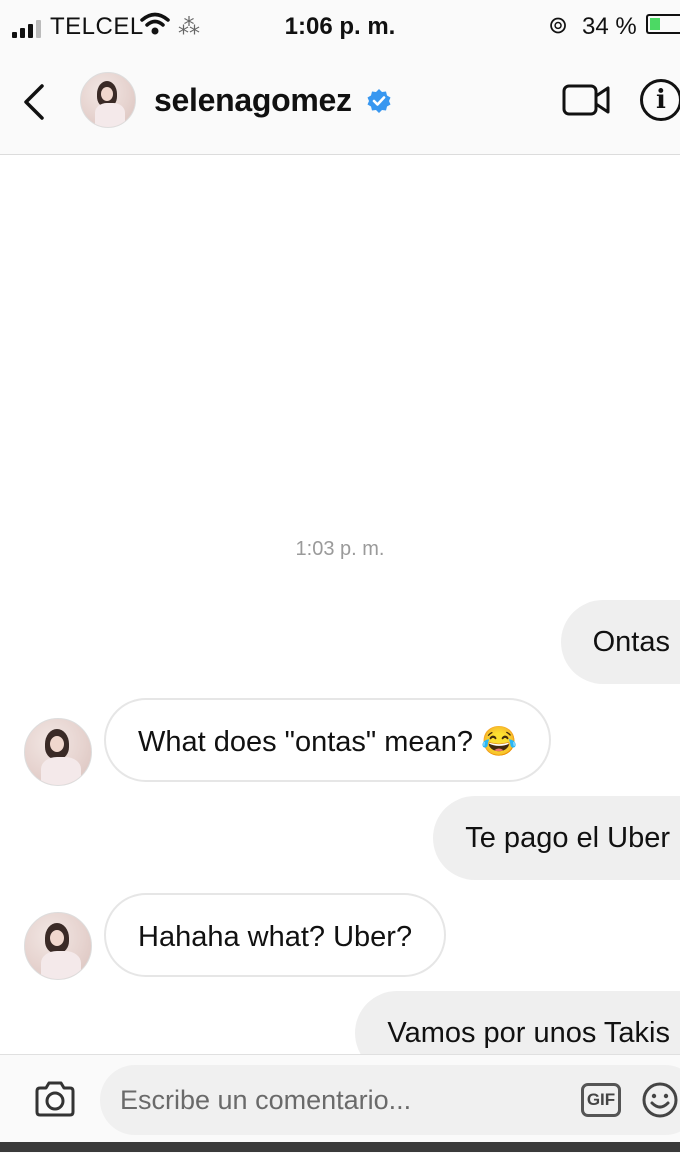 Image resolution: width=680 pixels, height=1153 pixels. Describe the element at coordinates (663, 24) in the screenshot. I see `battery-icon` at that location.